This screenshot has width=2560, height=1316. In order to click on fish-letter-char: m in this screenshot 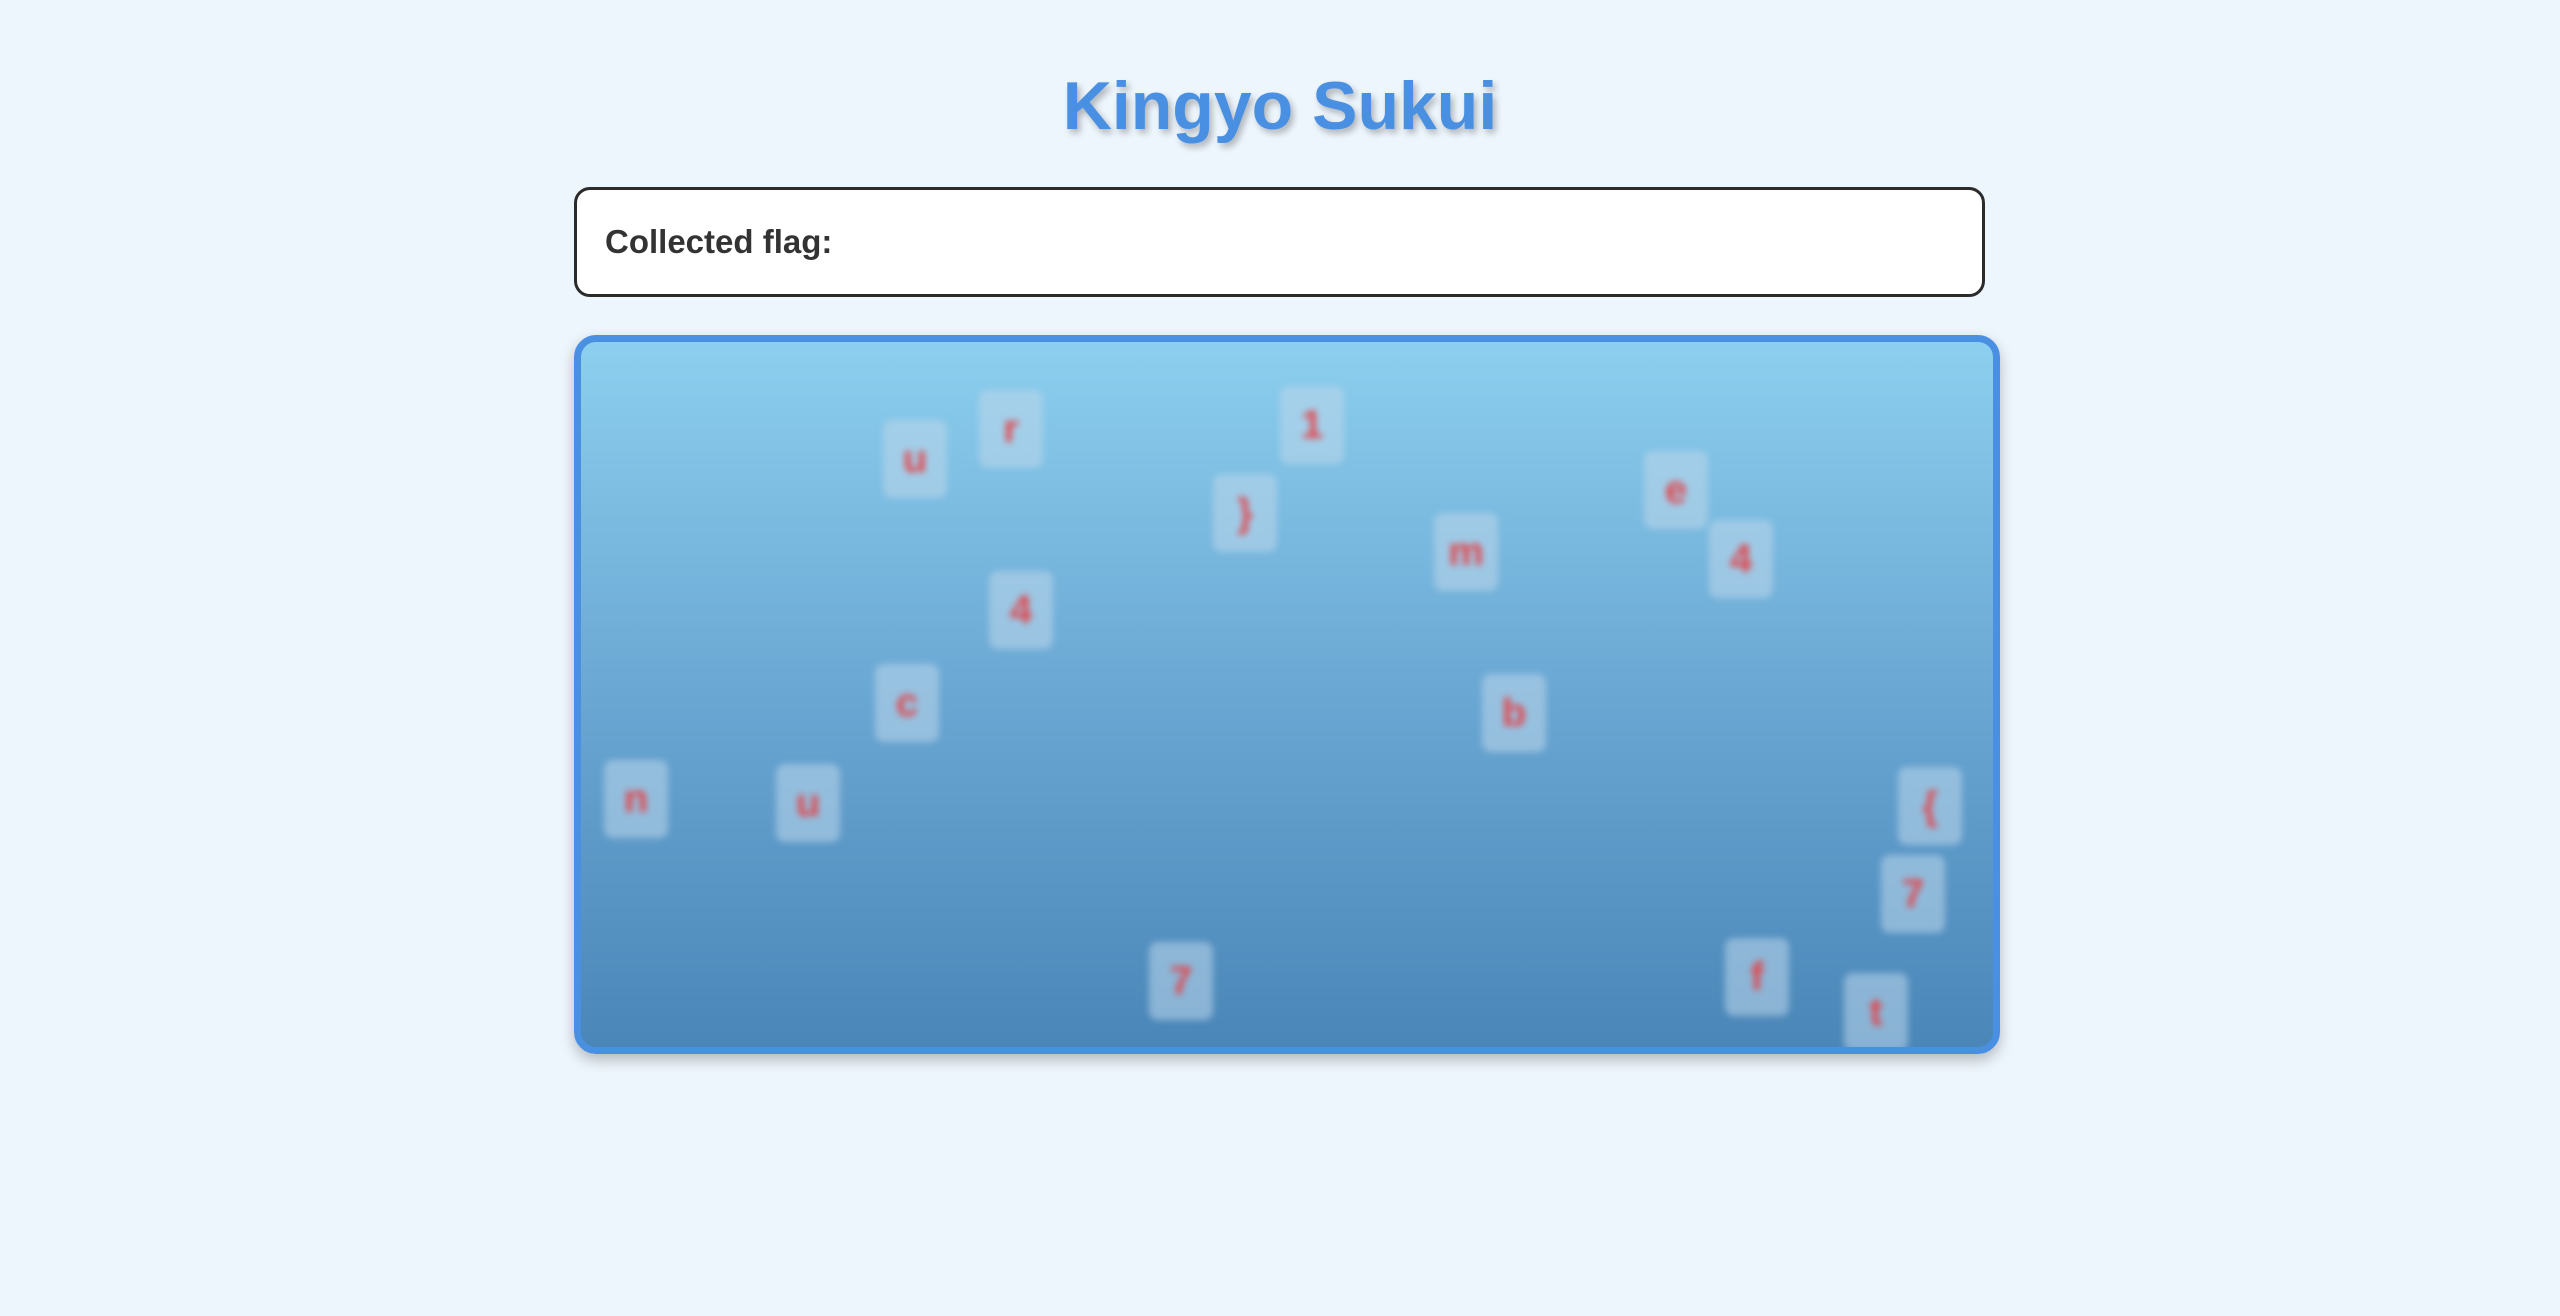, I will do `click(1466, 551)`.